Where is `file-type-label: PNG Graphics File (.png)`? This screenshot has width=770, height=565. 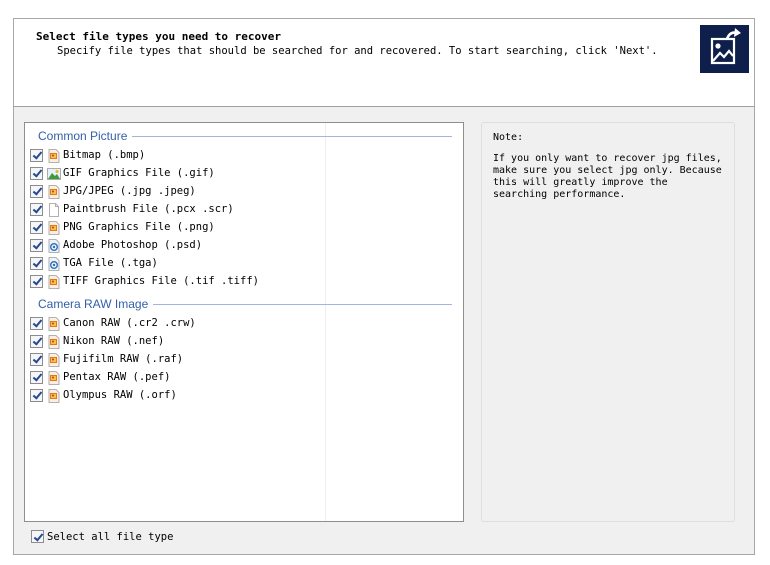 file-type-label: PNG Graphics File (.png) is located at coordinates (139, 227).